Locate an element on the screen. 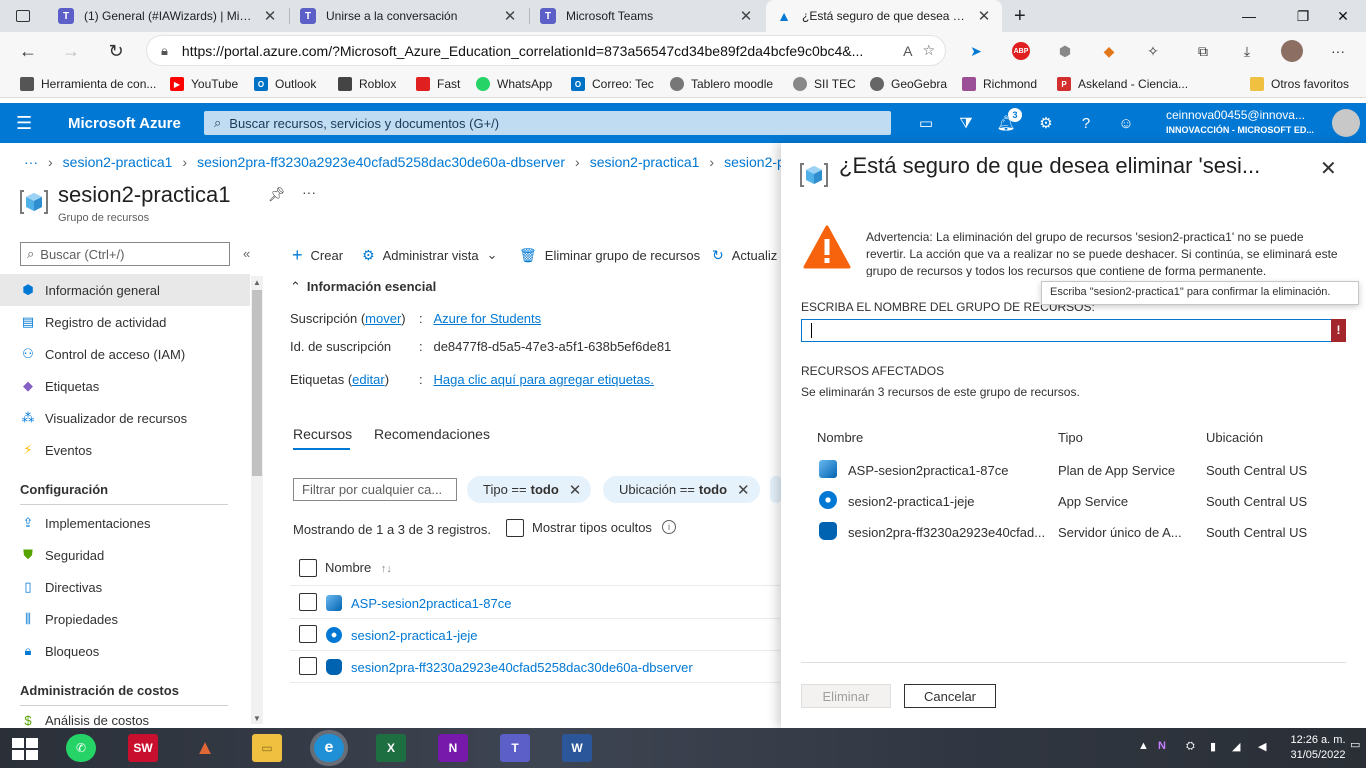 The width and height of the screenshot is (1366, 768). move-subscription-link: mover is located at coordinates (383, 318).